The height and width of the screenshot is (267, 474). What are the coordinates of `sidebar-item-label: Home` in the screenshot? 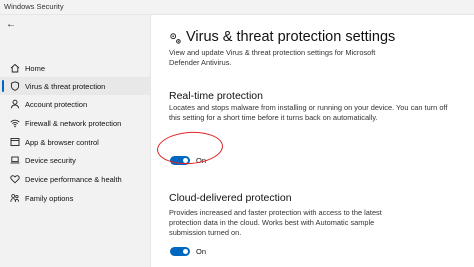 It's located at (35, 68).